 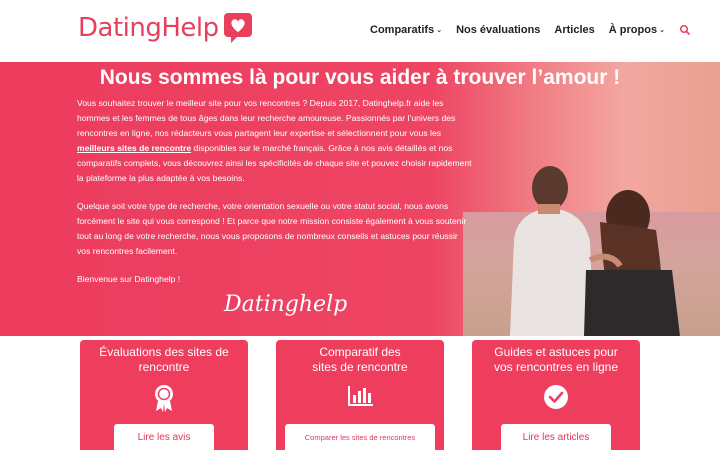 I want to click on card-title-line: rencontre, so click(x=164, y=367).